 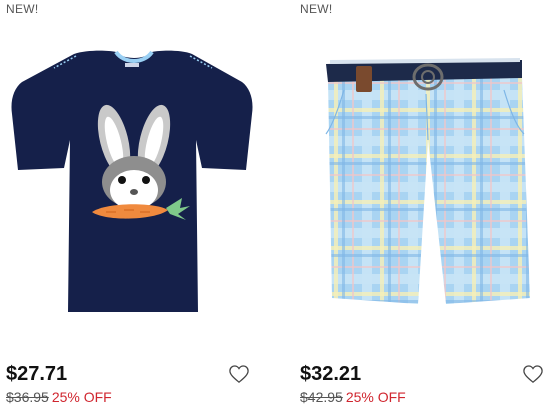 I want to click on price-details: $42.95 25% OFF, so click(x=353, y=397).